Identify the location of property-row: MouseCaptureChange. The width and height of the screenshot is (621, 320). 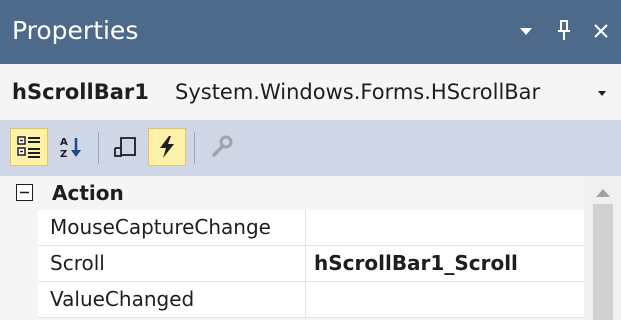
(311, 228).